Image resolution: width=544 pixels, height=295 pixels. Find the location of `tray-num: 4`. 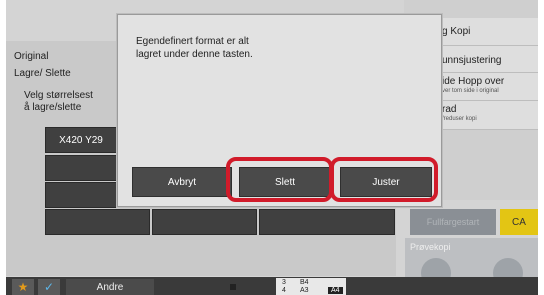

tray-num: 4 is located at coordinates (284, 290).